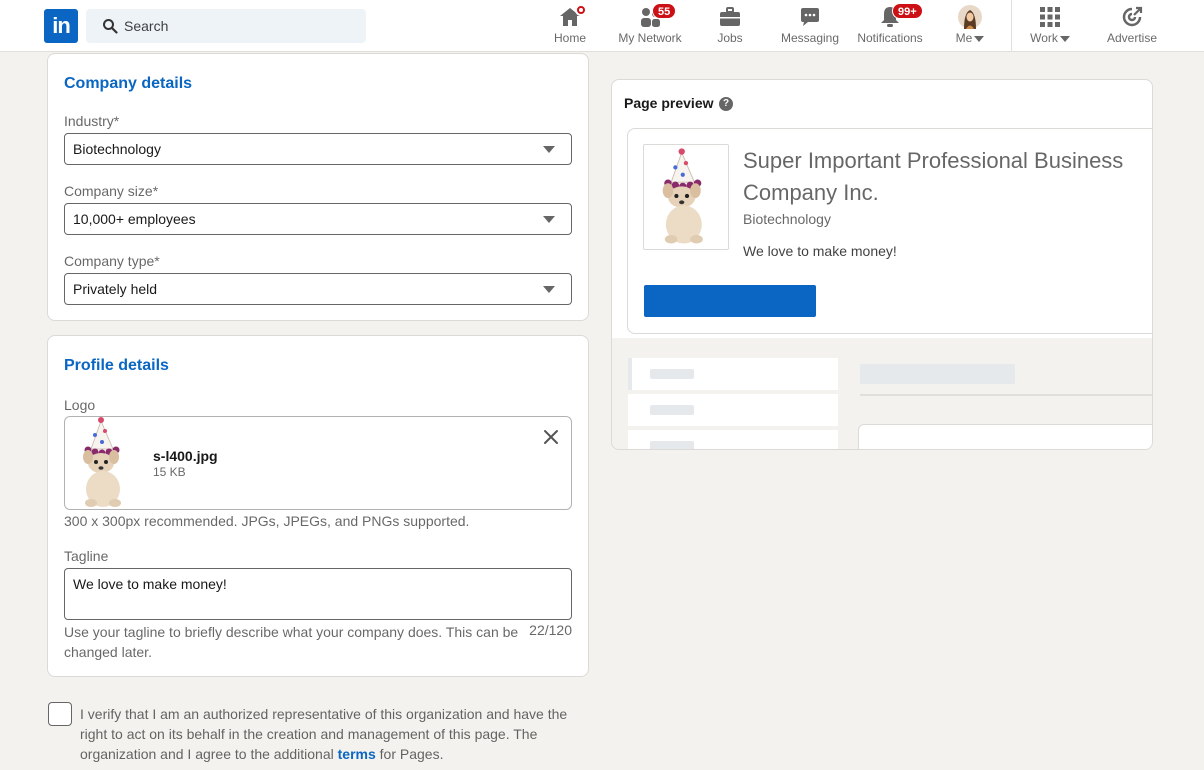 The width and height of the screenshot is (1204, 770). I want to click on grid-icon, so click(1050, 17).